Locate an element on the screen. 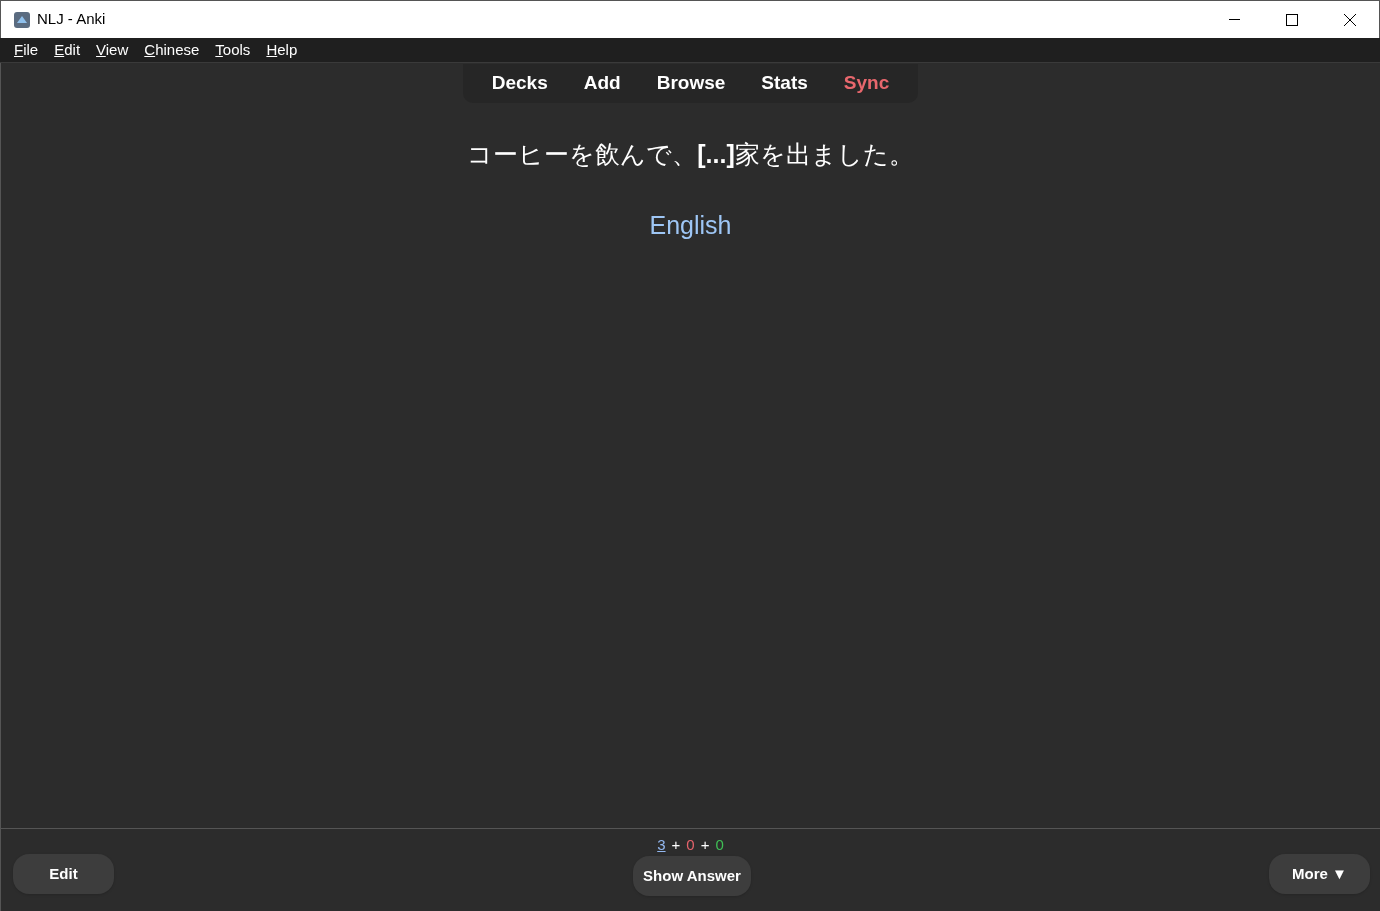  maximize-icon is located at coordinates (1292, 19).